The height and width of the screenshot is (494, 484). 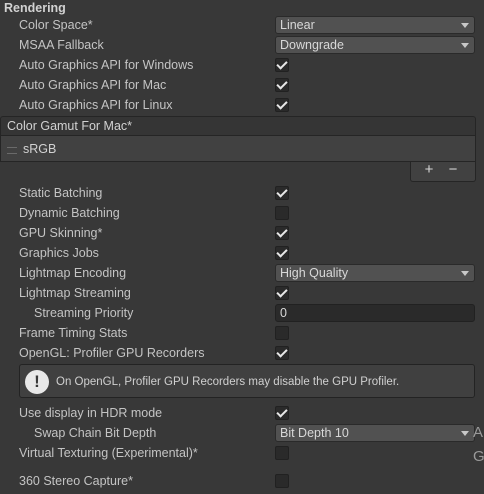 What do you see at coordinates (429, 171) in the screenshot?
I see `add-item-button: +` at bounding box center [429, 171].